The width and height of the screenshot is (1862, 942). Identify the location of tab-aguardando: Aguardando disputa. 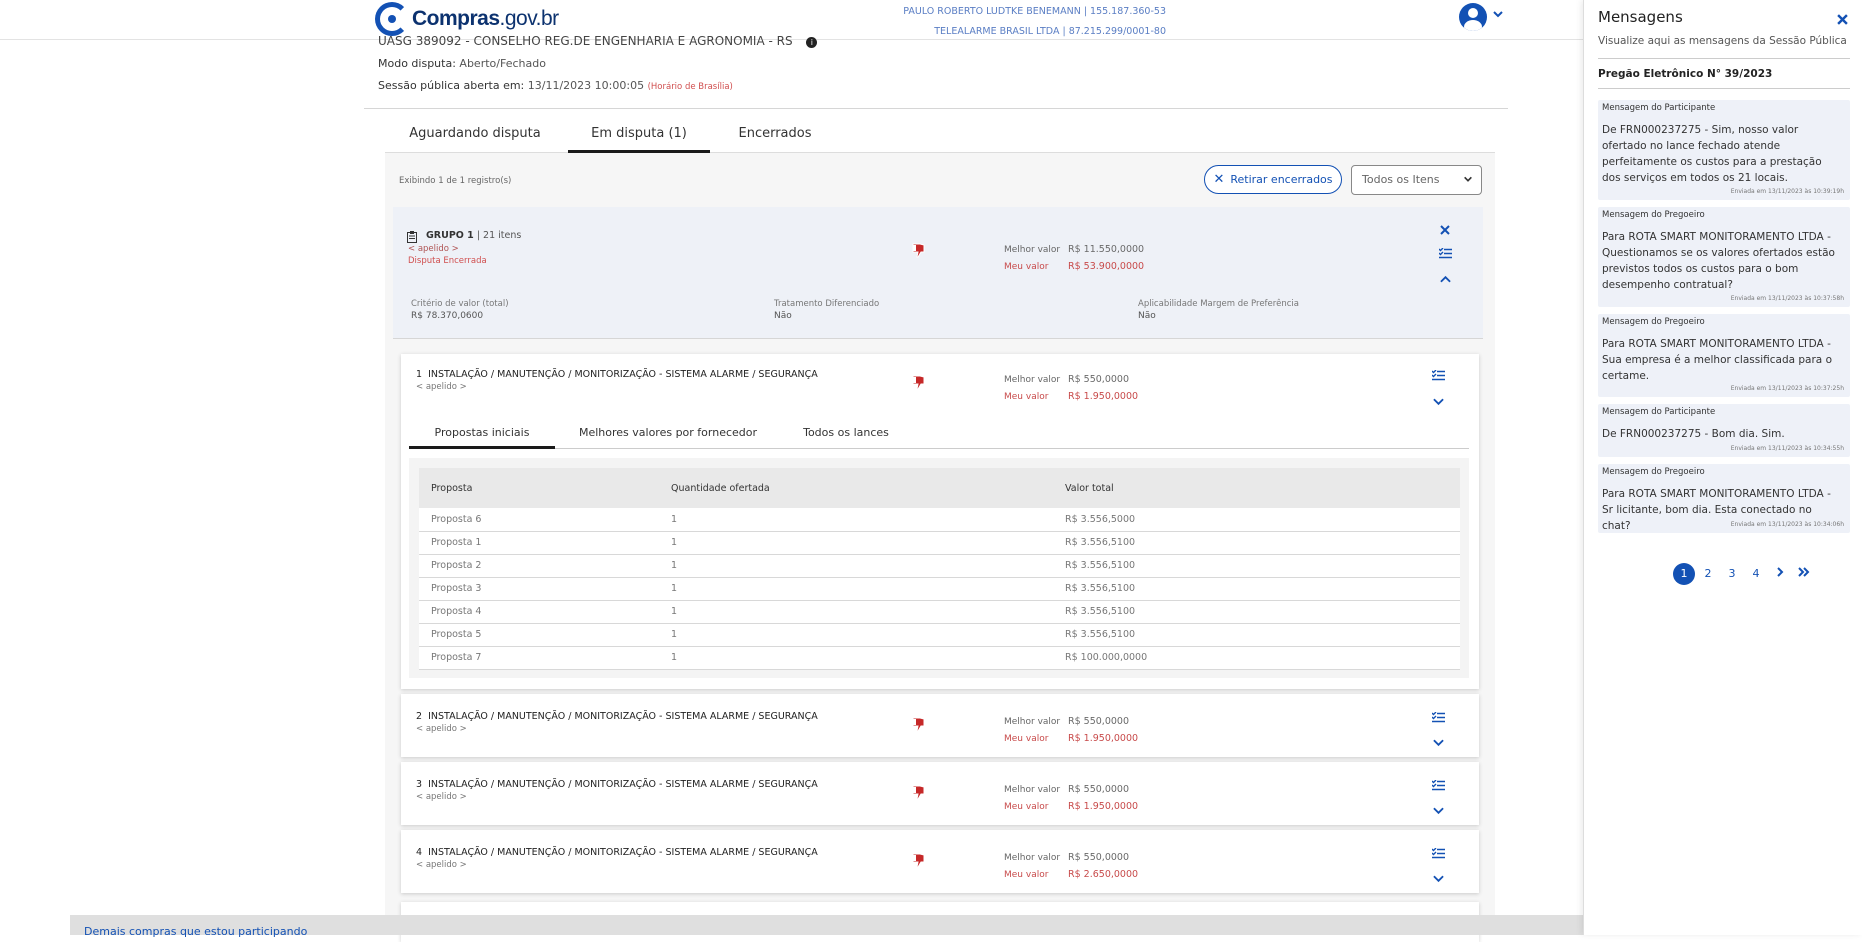
(475, 136).